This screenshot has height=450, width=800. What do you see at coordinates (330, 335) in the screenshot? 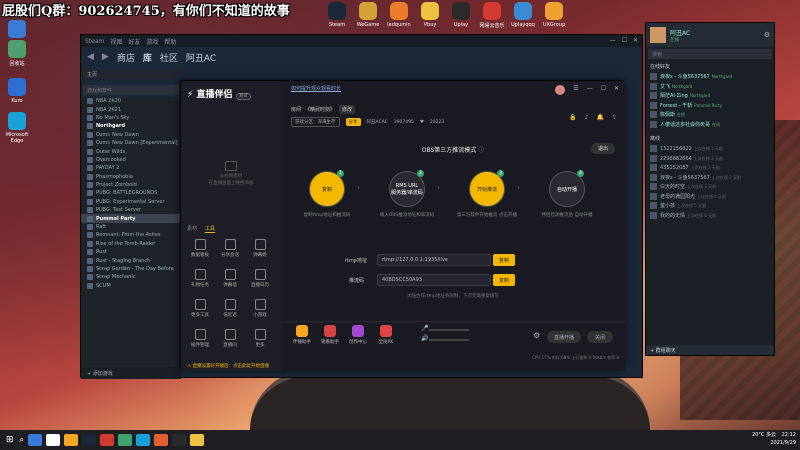
I see `bottom-tool-item: 观看助手` at bounding box center [330, 335].